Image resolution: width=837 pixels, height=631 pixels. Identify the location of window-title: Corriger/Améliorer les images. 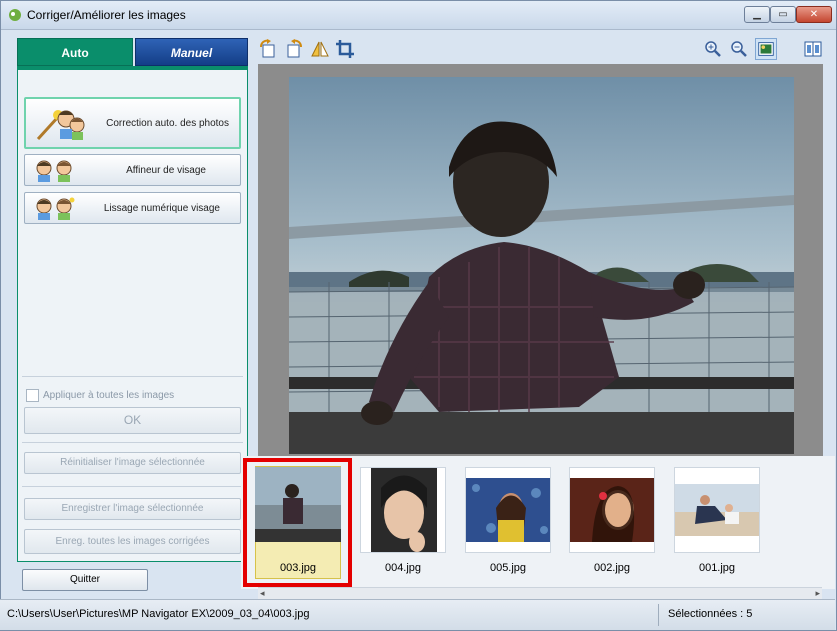
(106, 15).